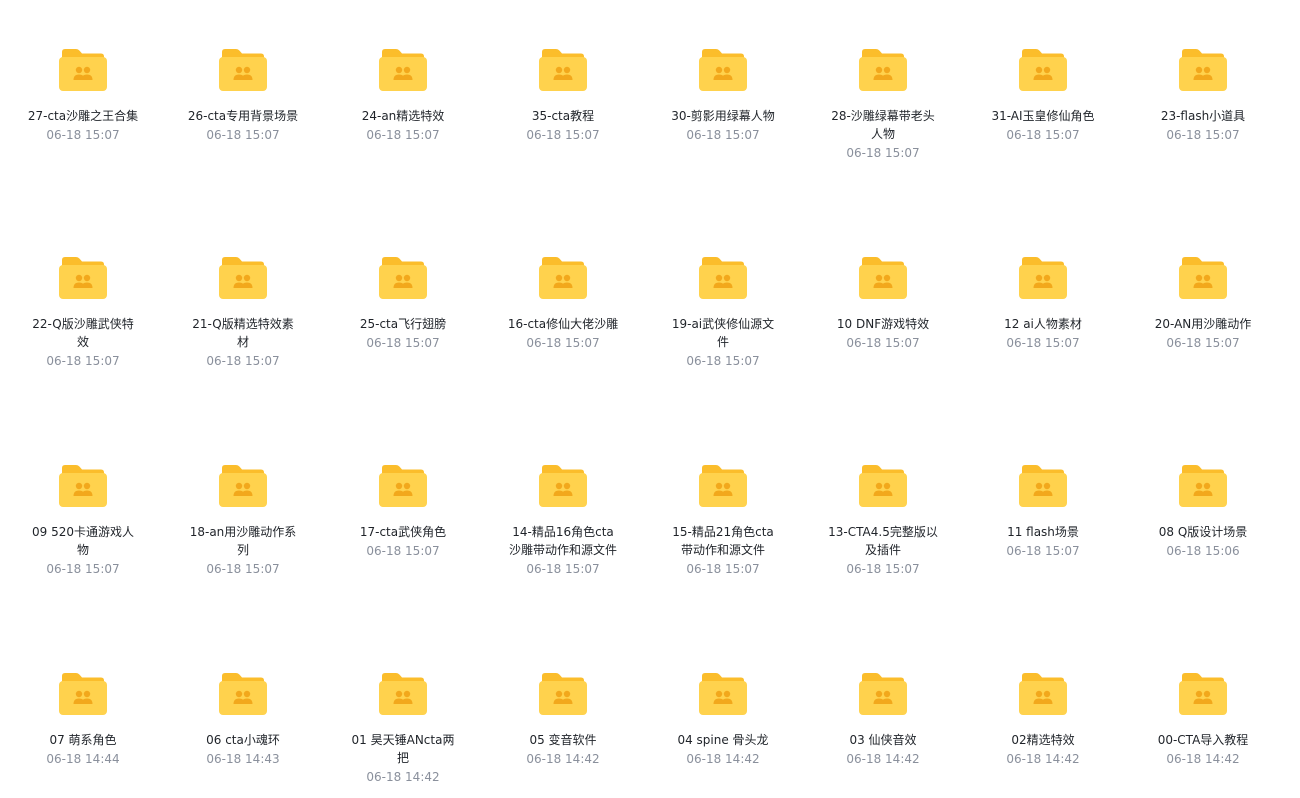  What do you see at coordinates (403, 728) in the screenshot?
I see `folder-item: 01 昊天锤ANcta两把 06-18 14:42` at bounding box center [403, 728].